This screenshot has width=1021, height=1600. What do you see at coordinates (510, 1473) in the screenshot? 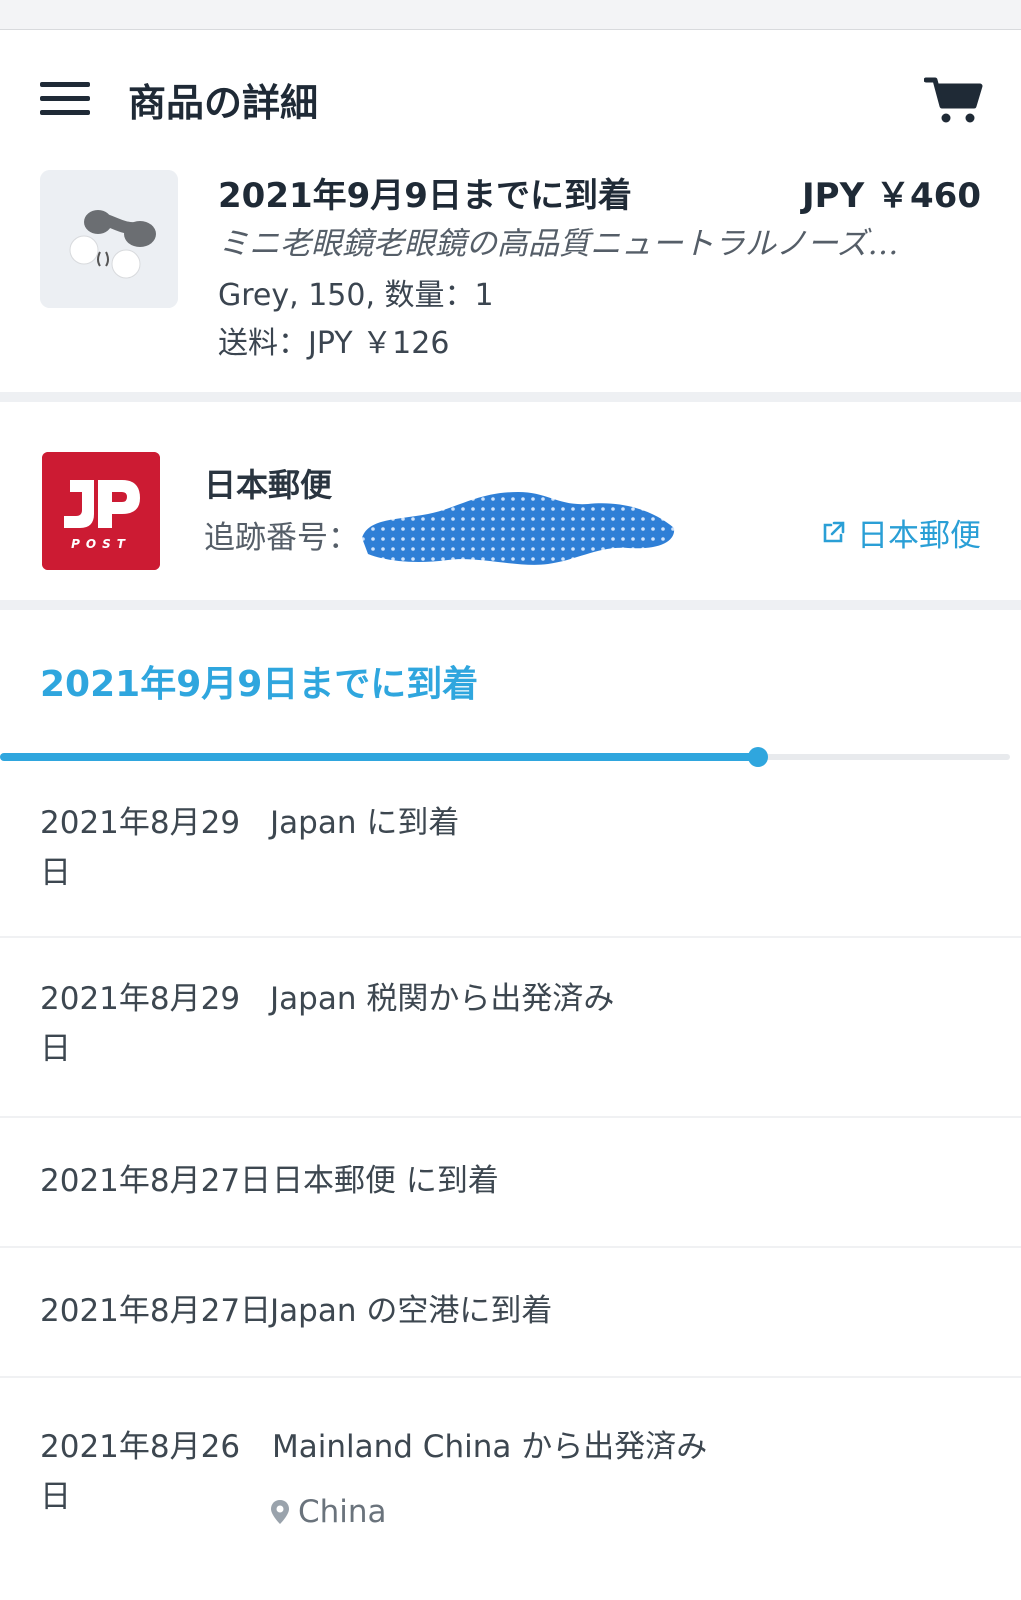
I see `timeline-row: 2021年8月26日 Mainland China から出発済み China` at bounding box center [510, 1473].